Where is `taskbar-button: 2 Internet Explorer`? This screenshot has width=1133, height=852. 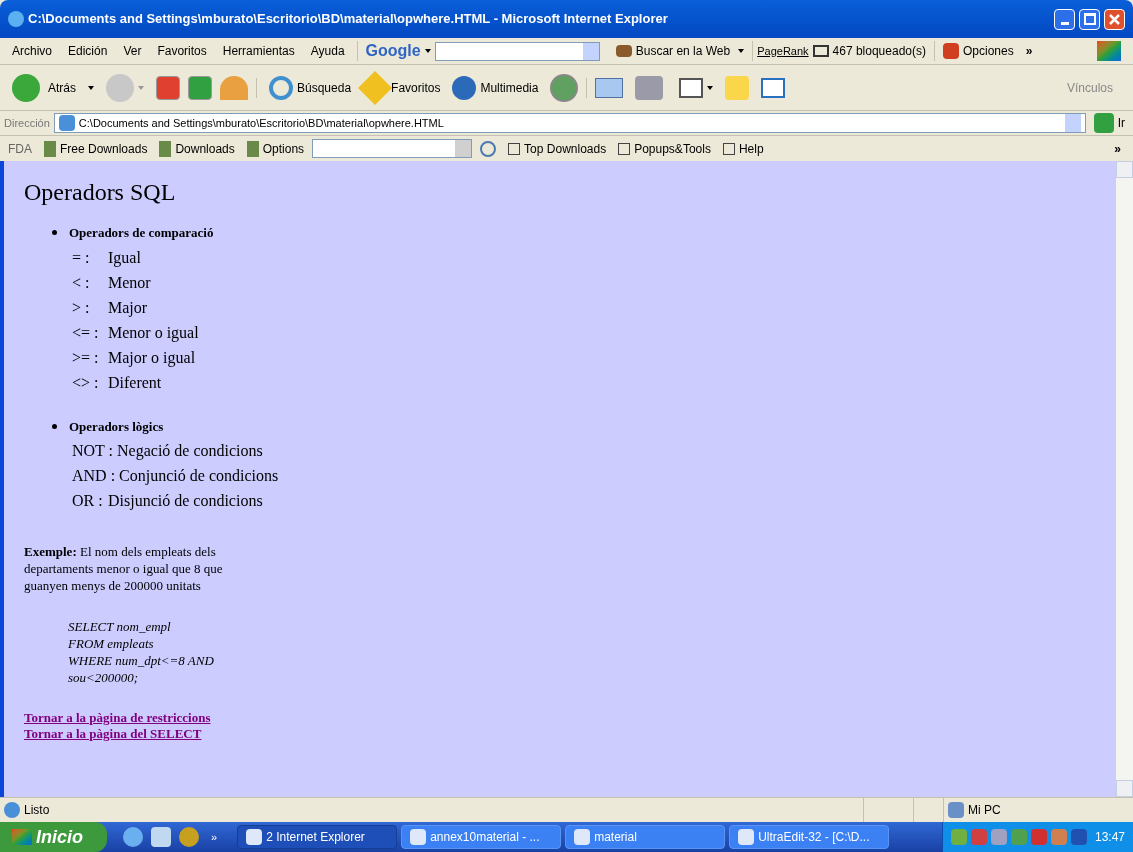 taskbar-button: 2 Internet Explorer is located at coordinates (317, 837).